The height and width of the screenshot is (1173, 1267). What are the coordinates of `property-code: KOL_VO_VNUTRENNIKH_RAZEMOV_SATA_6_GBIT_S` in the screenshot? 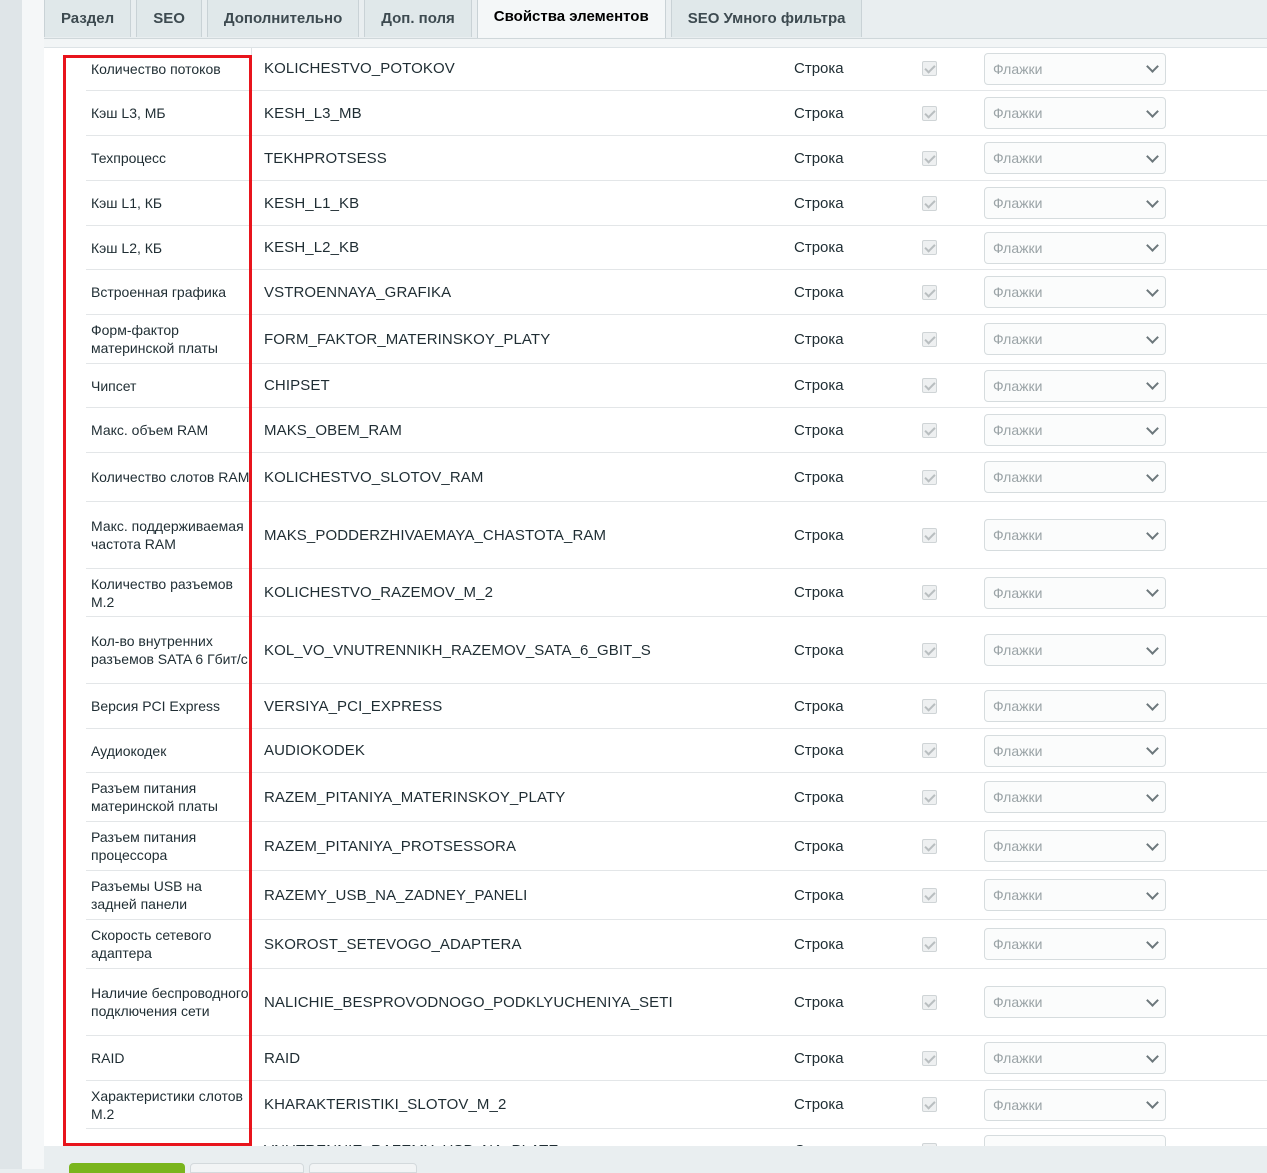 It's located at (457, 650).